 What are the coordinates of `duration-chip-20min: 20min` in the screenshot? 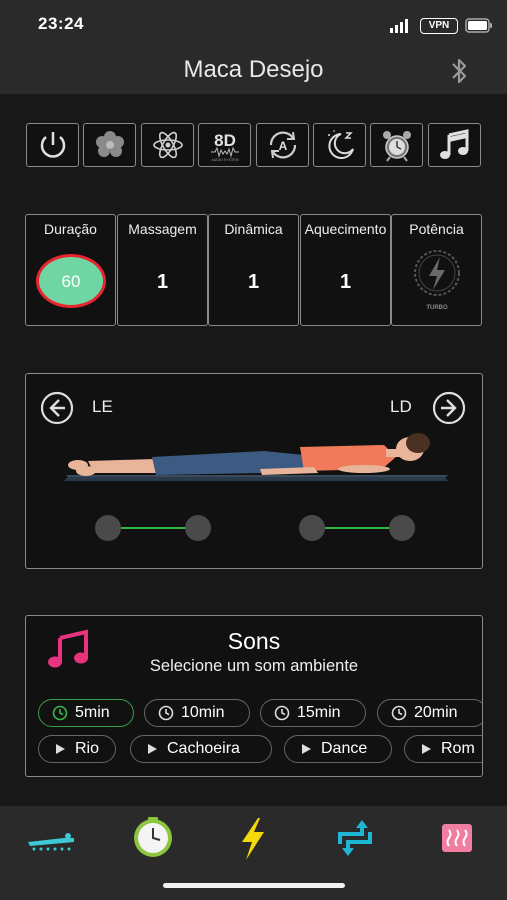 It's located at (429, 713).